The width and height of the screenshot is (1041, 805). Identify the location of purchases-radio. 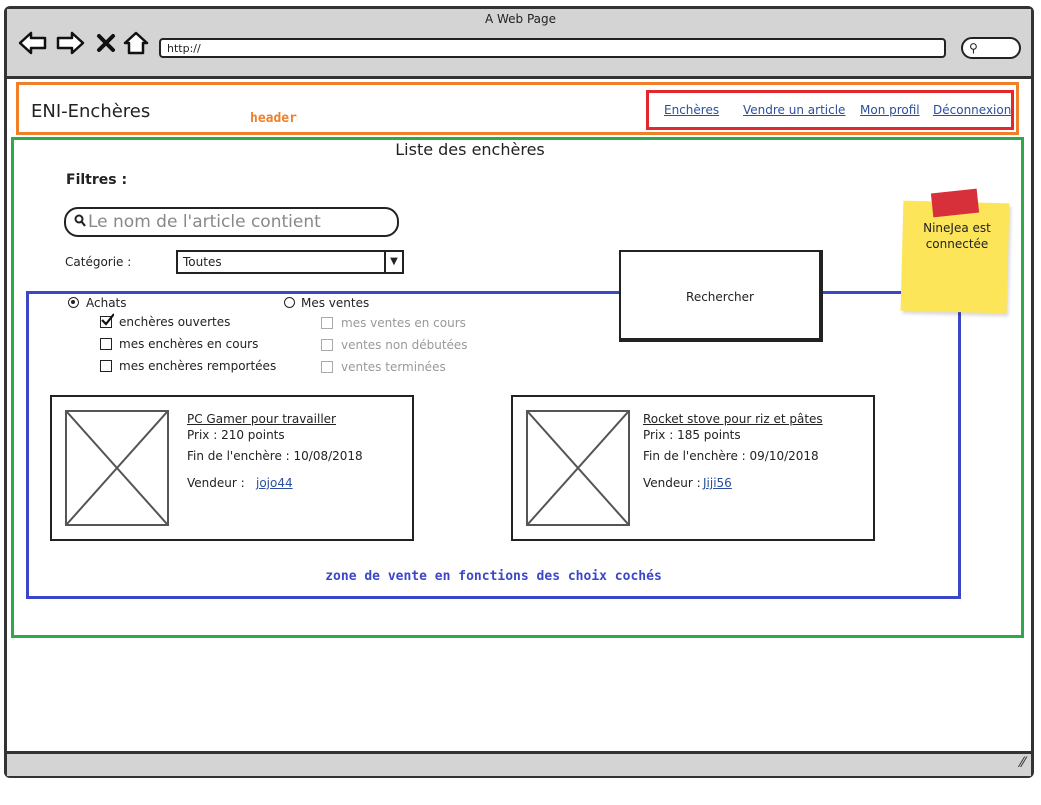
(73, 302).